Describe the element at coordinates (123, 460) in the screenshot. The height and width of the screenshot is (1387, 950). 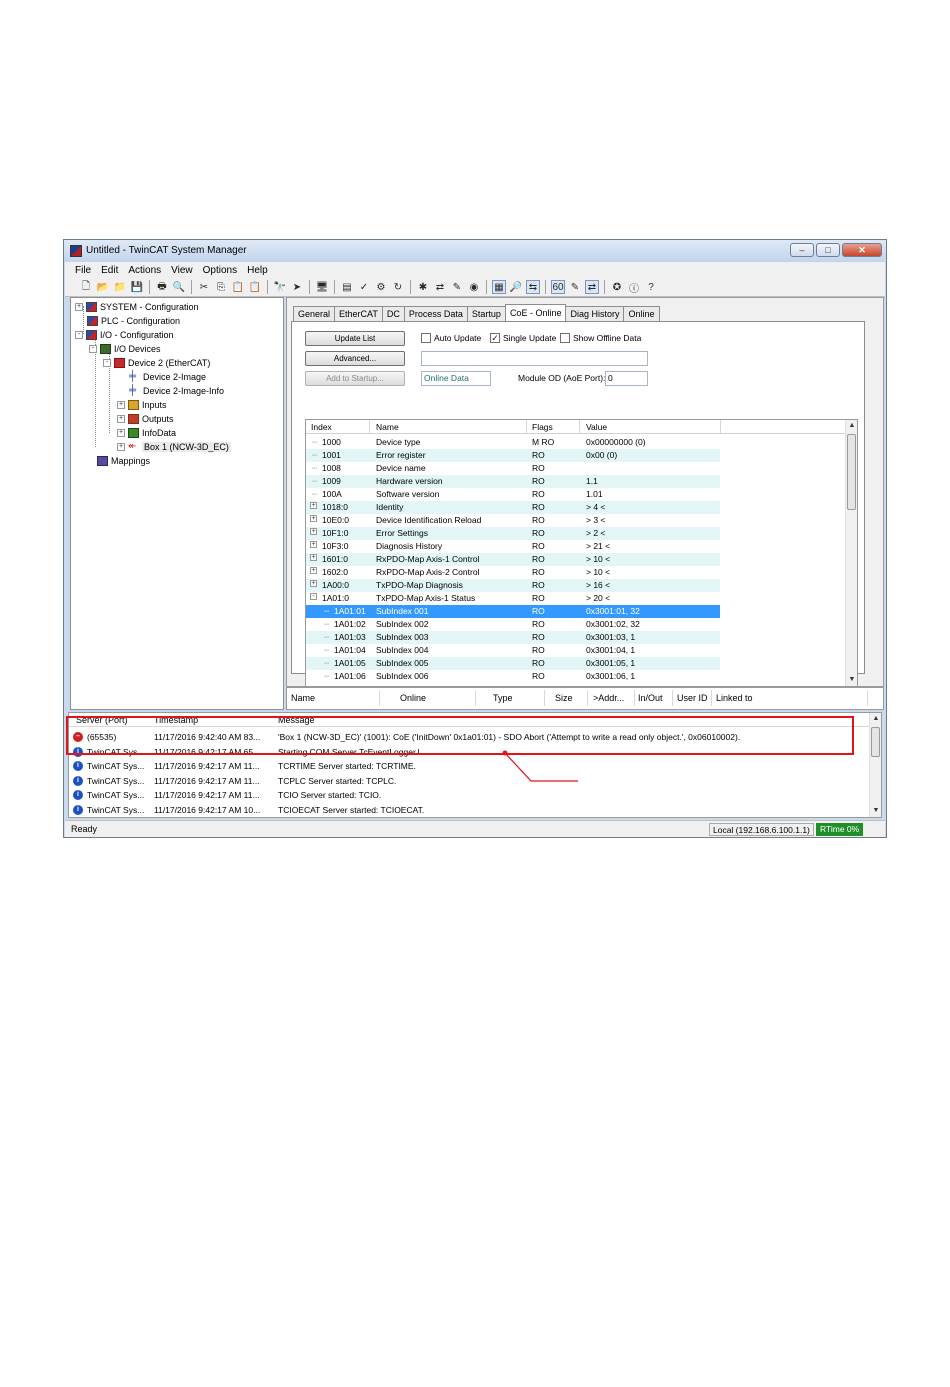
I see `tree-node-mappings: Mappings` at that location.